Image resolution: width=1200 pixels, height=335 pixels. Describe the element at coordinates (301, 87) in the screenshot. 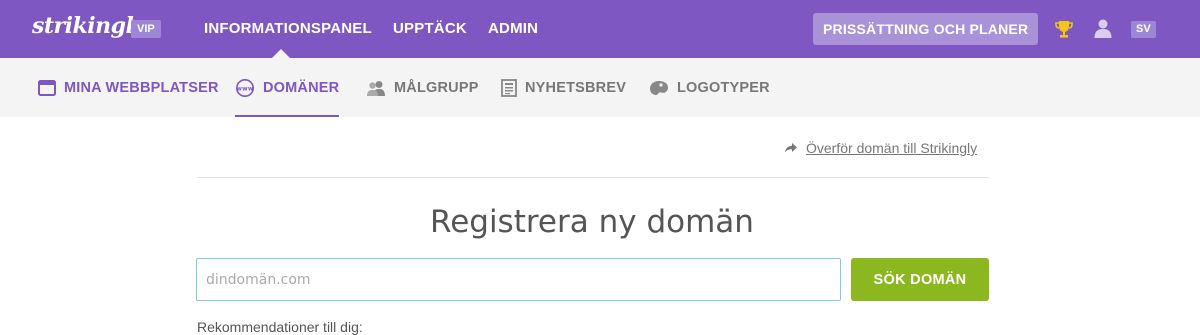

I see `subnav-label: DOMÄNER` at that location.